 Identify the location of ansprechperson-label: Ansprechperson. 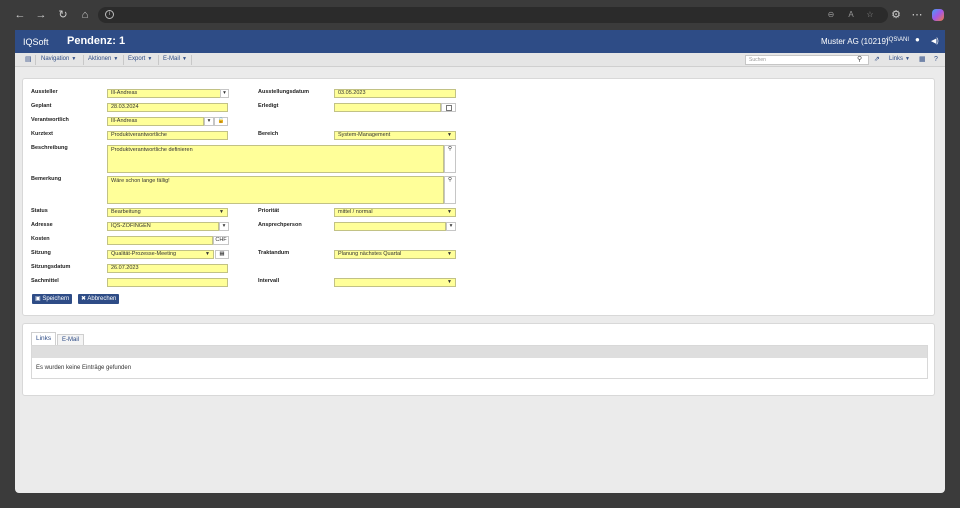
(280, 225).